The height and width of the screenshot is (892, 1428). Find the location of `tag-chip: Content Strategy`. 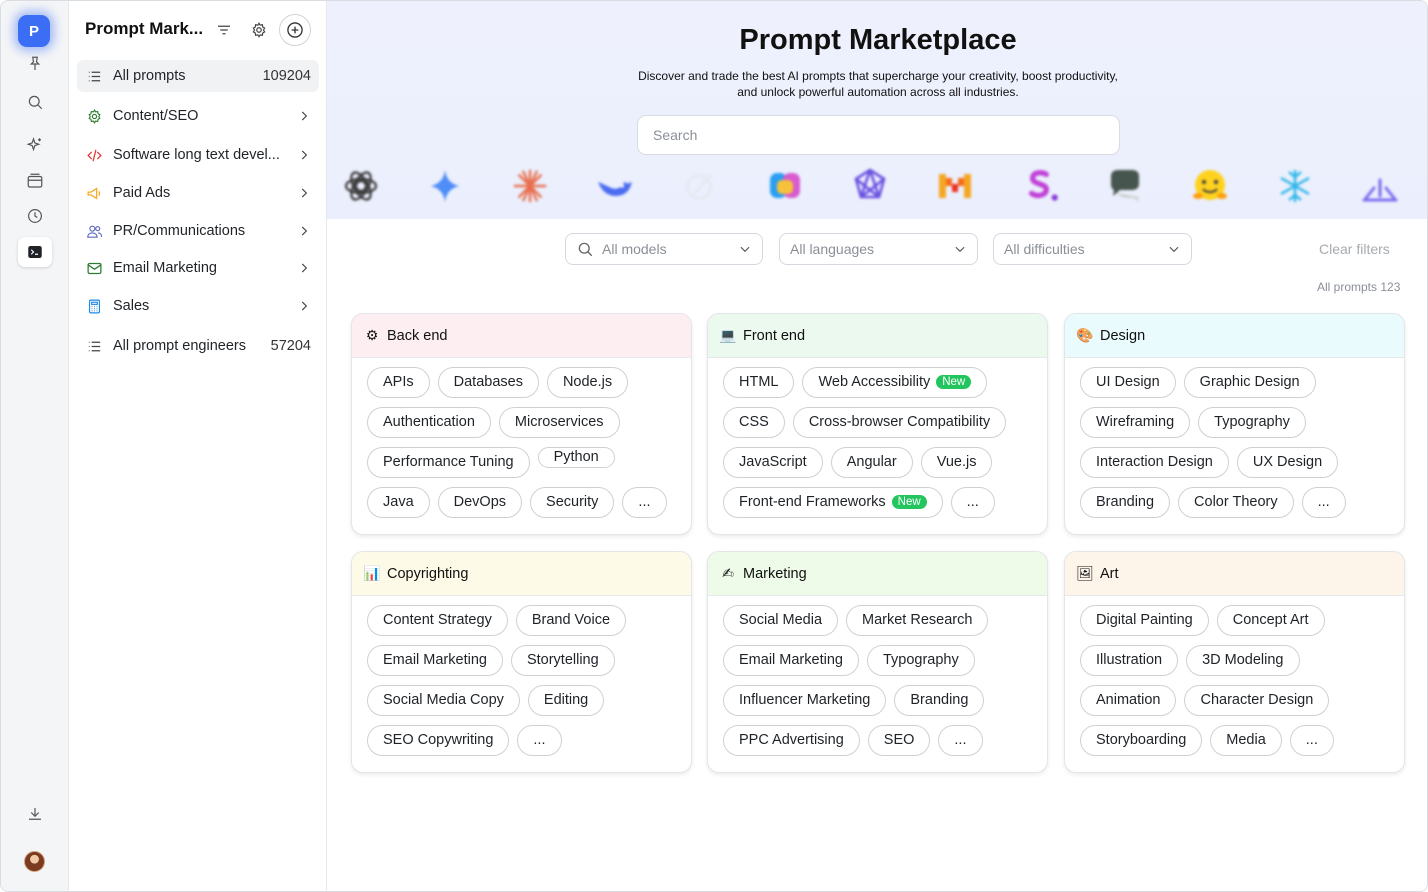

tag-chip: Content Strategy is located at coordinates (437, 620).